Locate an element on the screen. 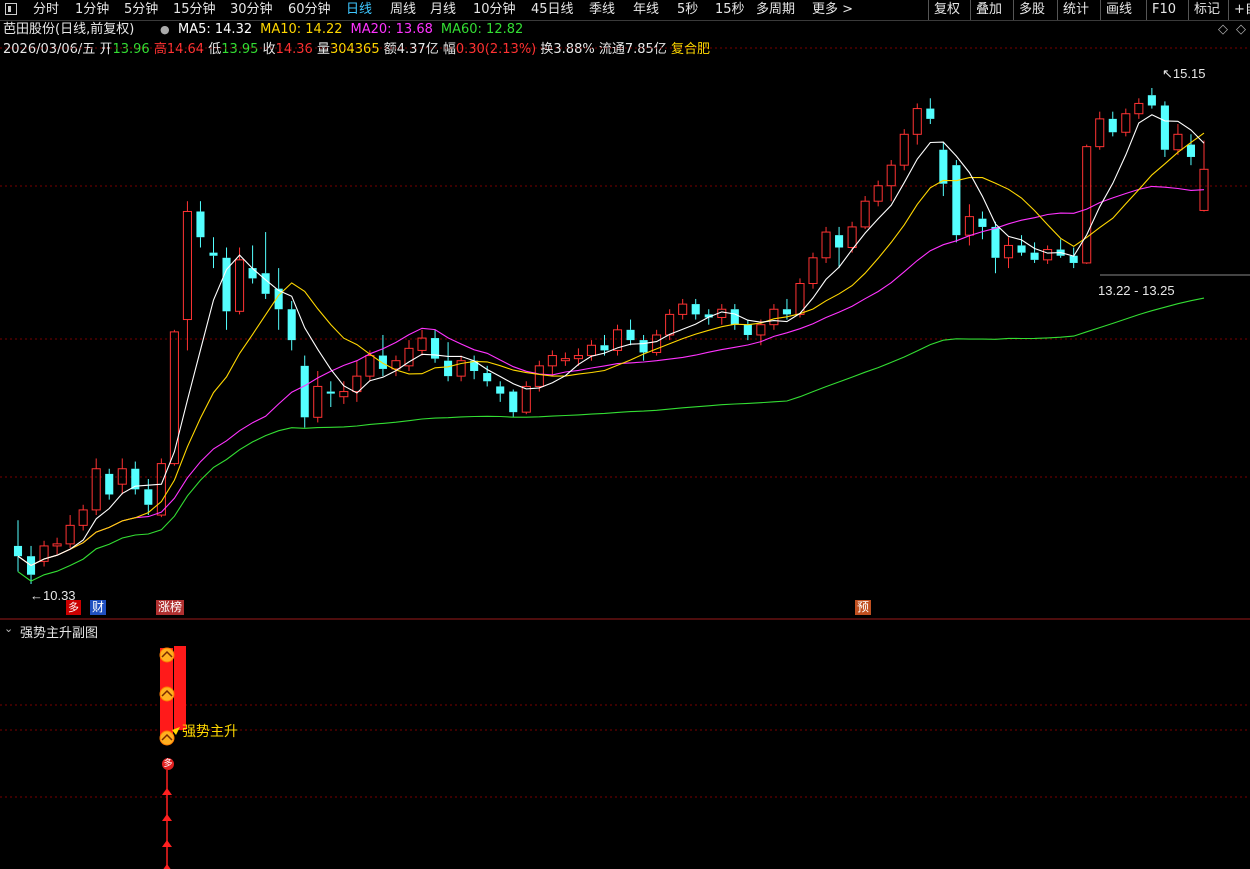 This screenshot has width=1250, height=869. period-2: 5分钟 is located at coordinates (141, 10).